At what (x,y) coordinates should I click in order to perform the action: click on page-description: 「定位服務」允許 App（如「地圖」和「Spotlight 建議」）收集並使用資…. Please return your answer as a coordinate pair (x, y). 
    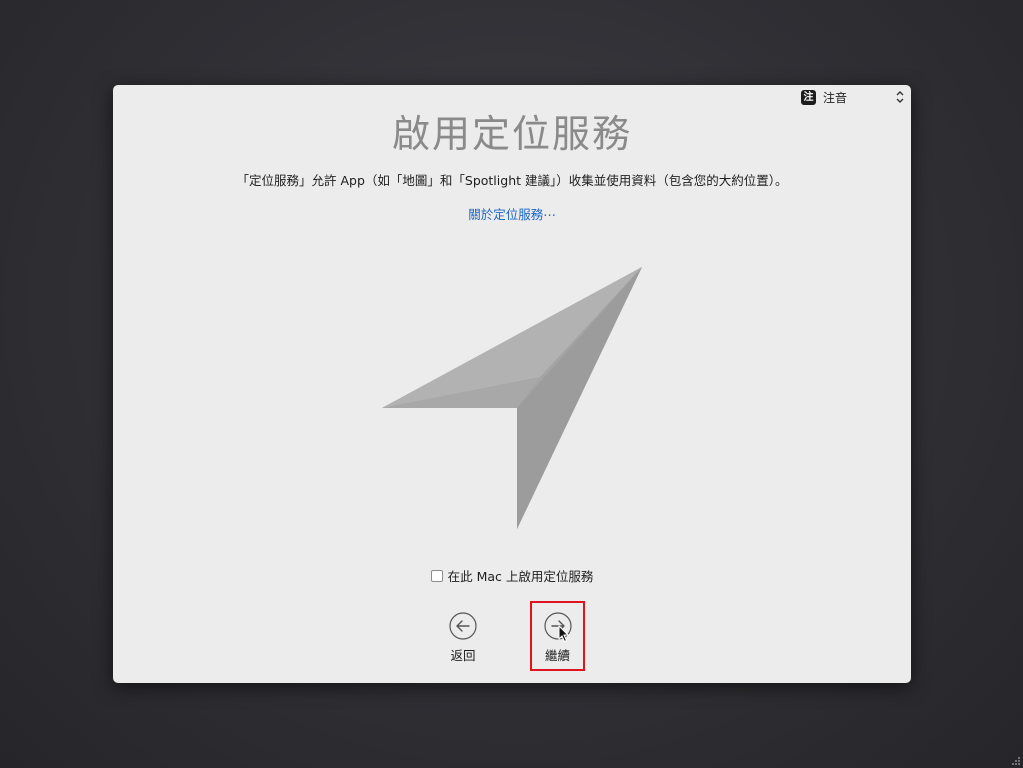
    Looking at the image, I should click on (512, 180).